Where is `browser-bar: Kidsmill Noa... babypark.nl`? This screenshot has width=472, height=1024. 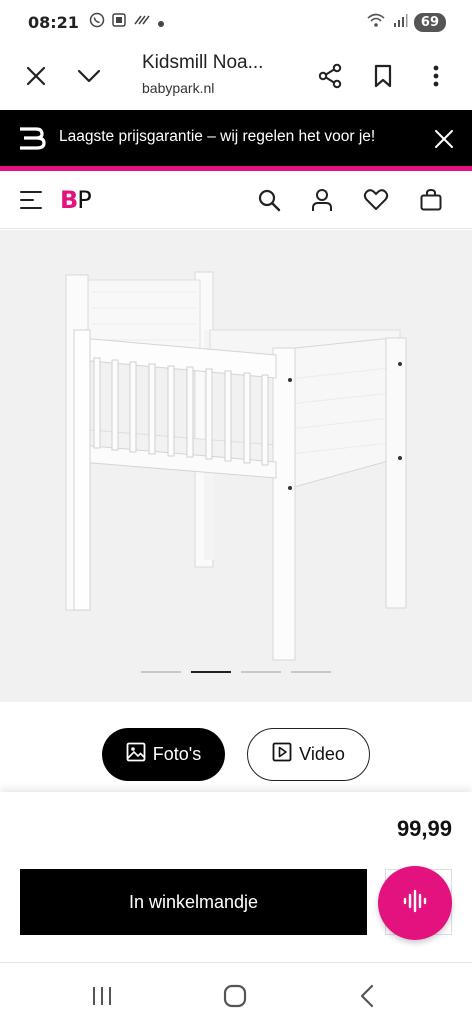 browser-bar: Kidsmill Noa... babypark.nl is located at coordinates (236, 77).